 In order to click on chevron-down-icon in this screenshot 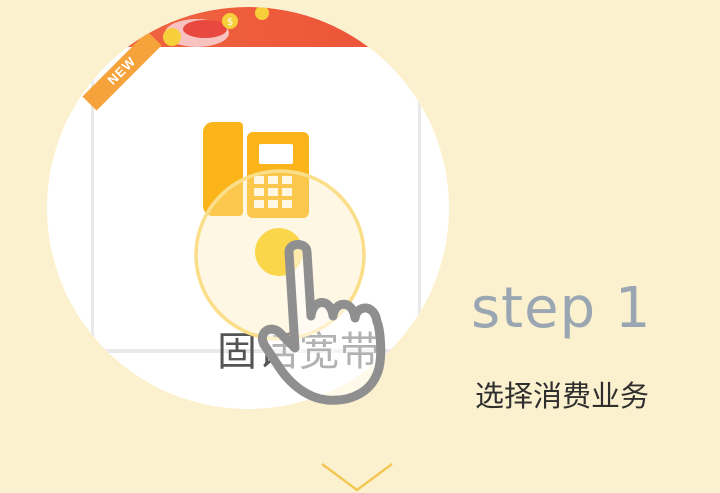, I will do `click(357, 476)`.